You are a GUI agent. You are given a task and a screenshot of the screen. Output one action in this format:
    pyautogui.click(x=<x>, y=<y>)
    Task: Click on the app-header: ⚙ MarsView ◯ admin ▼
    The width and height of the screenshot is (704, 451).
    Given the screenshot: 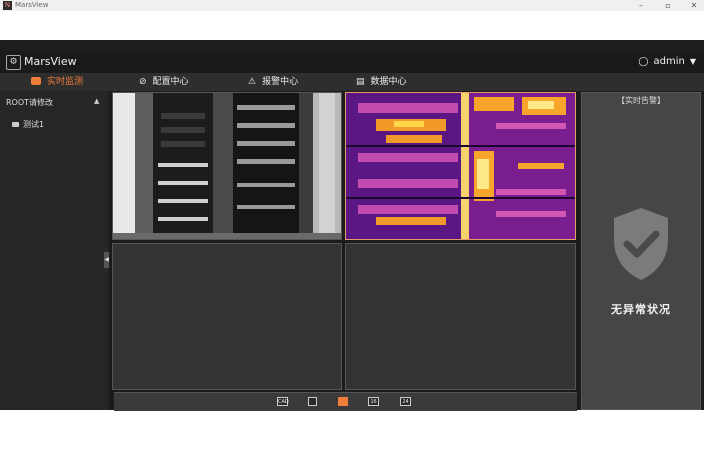 What is the action you would take?
    pyautogui.click(x=352, y=62)
    